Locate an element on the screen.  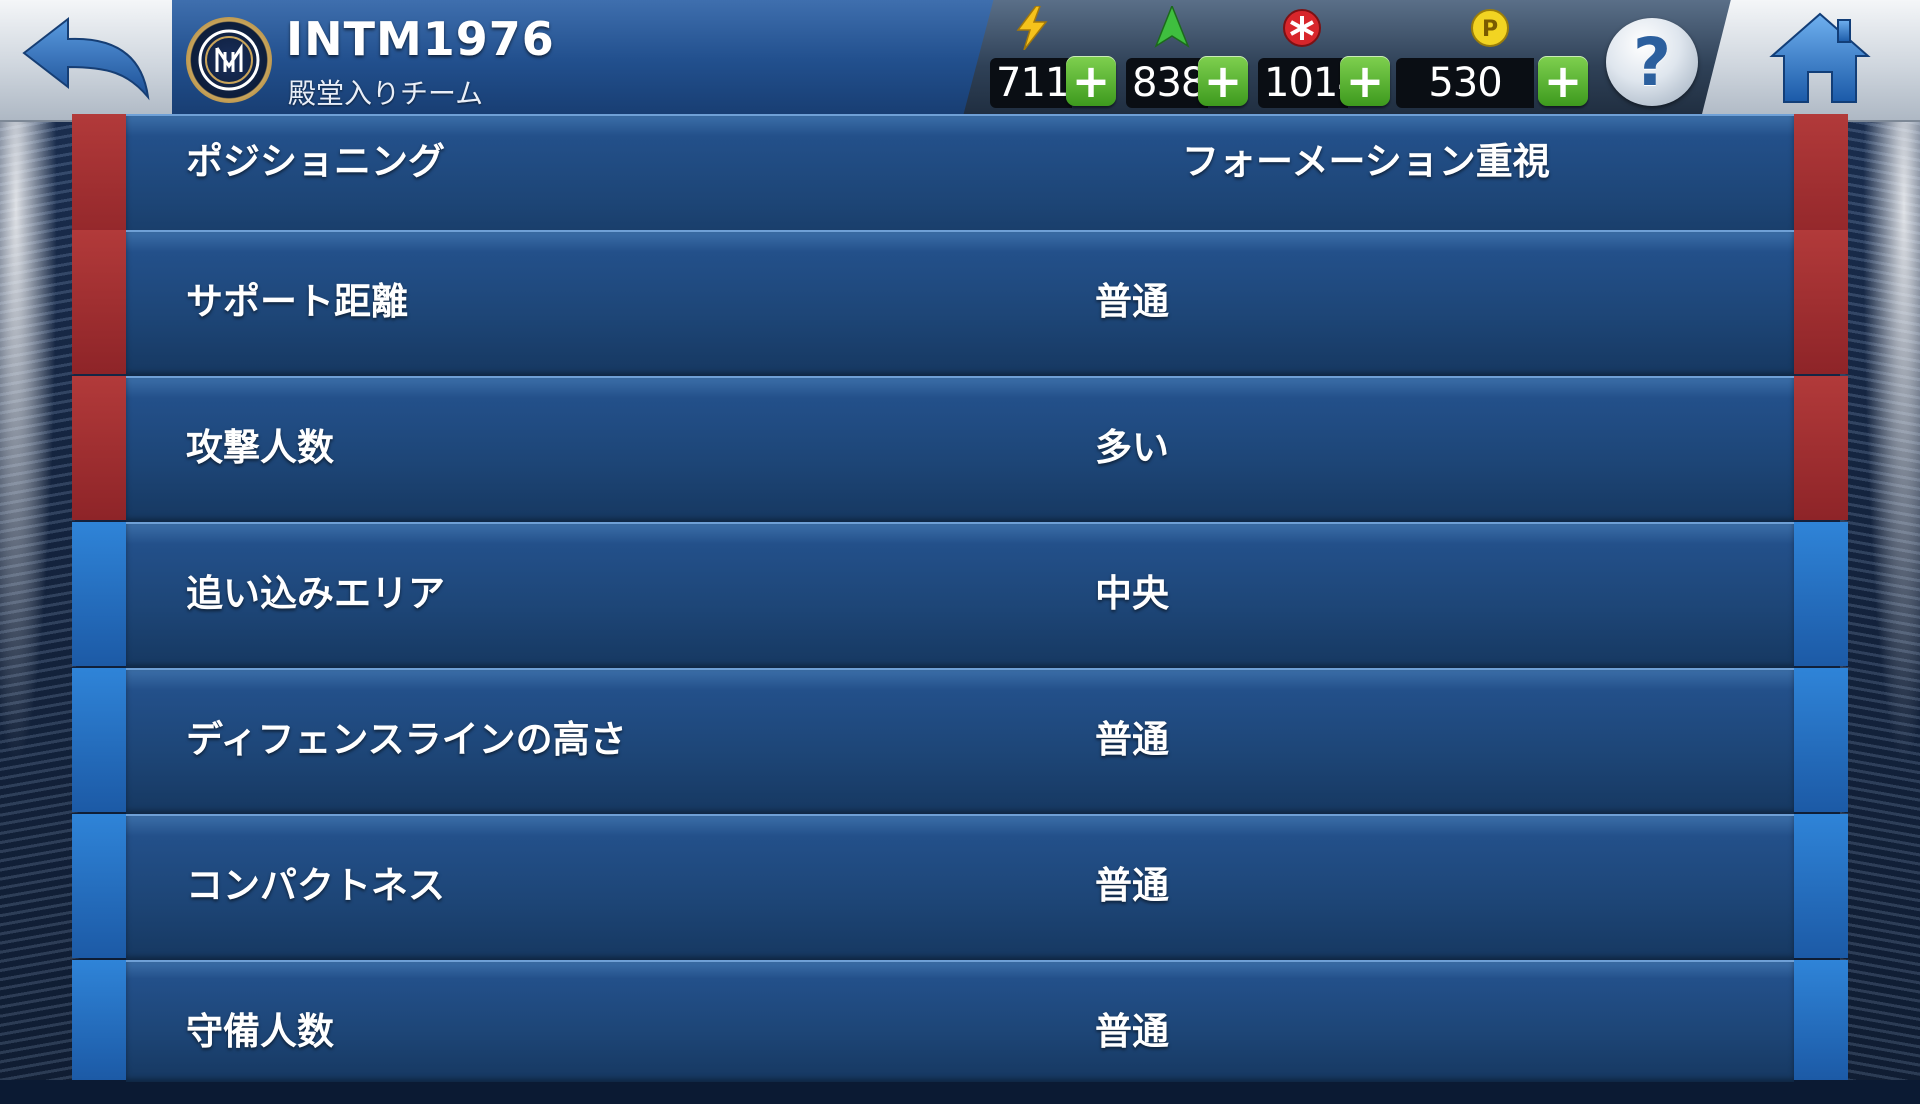
rank-value: 838 is located at coordinates (1167, 83).